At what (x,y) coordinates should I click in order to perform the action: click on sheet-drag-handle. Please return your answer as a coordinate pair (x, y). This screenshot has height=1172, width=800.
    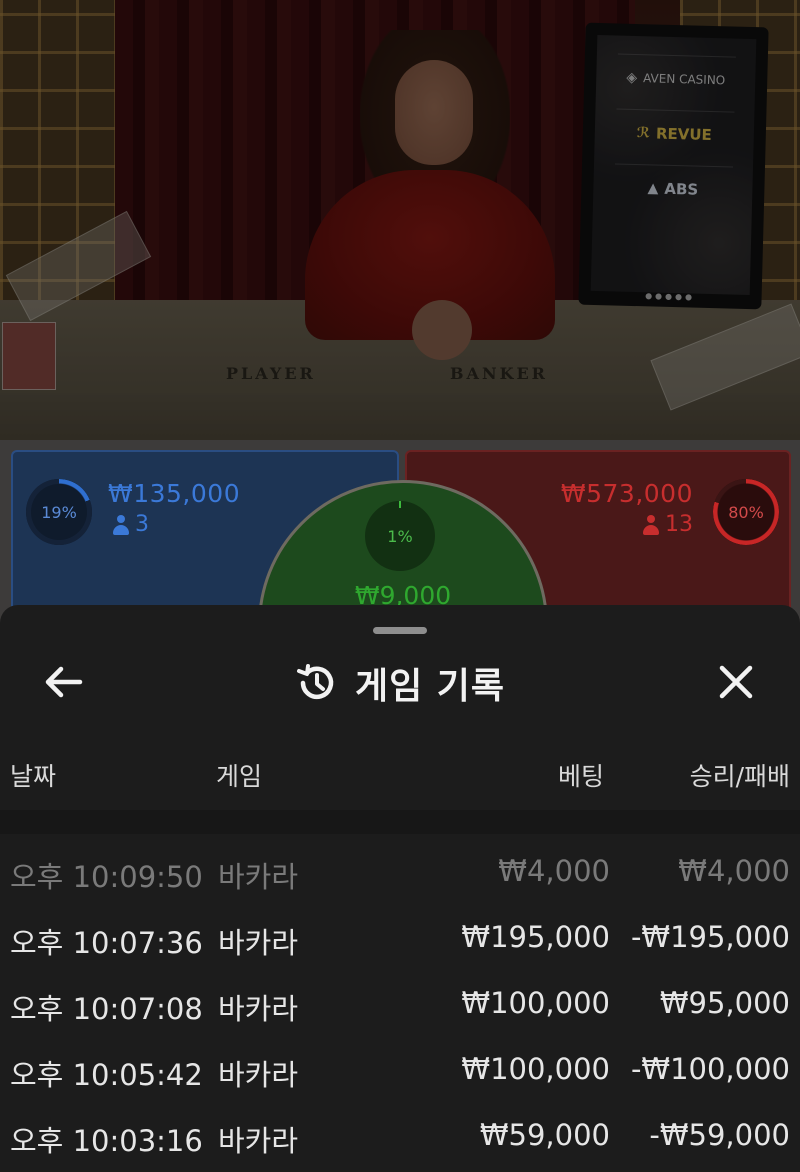
    Looking at the image, I should click on (400, 630).